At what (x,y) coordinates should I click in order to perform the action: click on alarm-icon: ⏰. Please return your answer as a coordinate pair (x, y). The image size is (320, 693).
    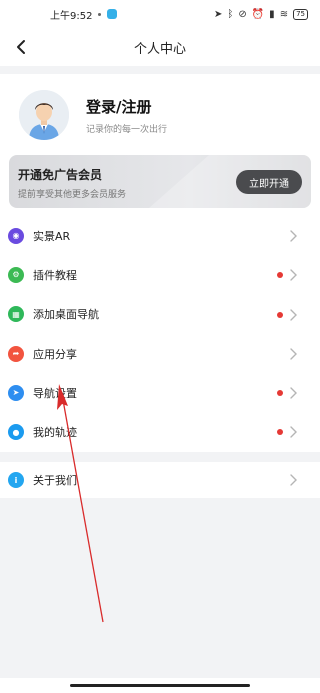
    Looking at the image, I should click on (258, 14).